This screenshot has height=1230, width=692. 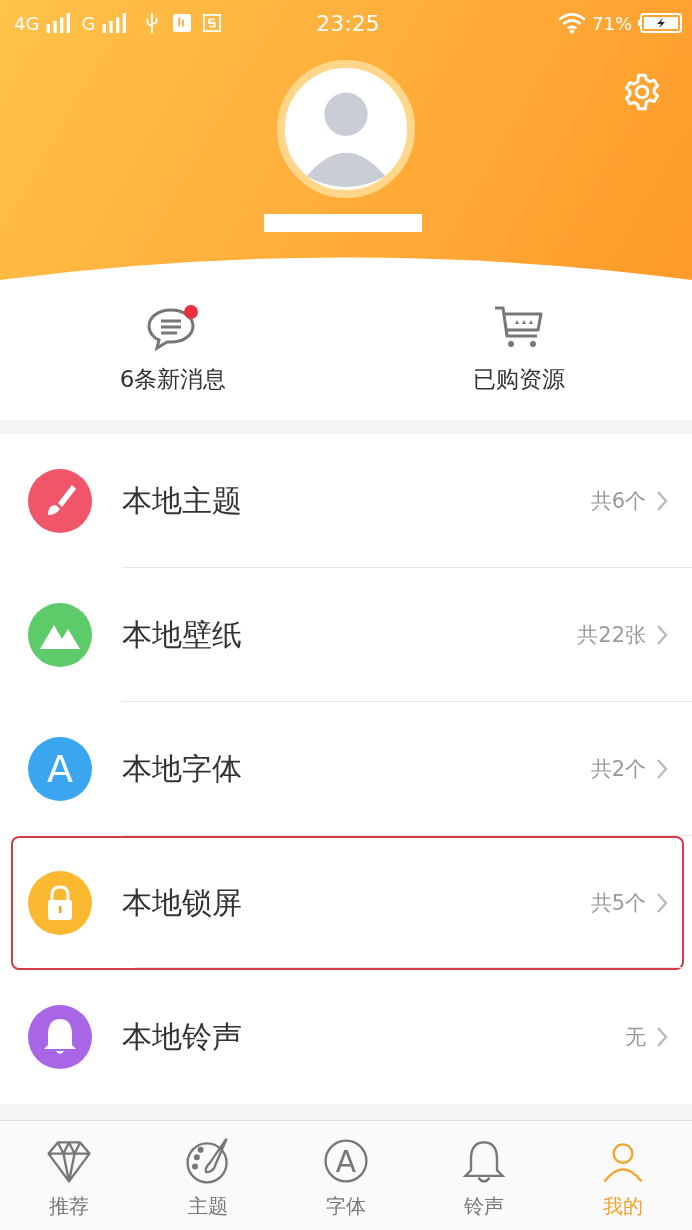 What do you see at coordinates (207, 1182) in the screenshot?
I see `tab: 主题` at bounding box center [207, 1182].